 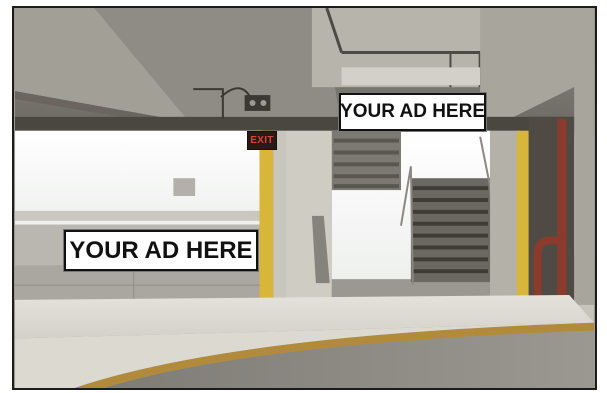 I want to click on ad-sign-top: YOUR AD HERE, so click(x=412, y=112).